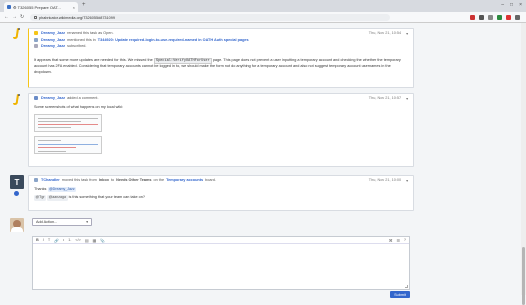  Describe the element at coordinates (221, 263) in the screenshot. I see `comment-editor: B I T 🔗 • 1. </> ▤ ▦ 📎 ⌘ ☰ ?` at that location.